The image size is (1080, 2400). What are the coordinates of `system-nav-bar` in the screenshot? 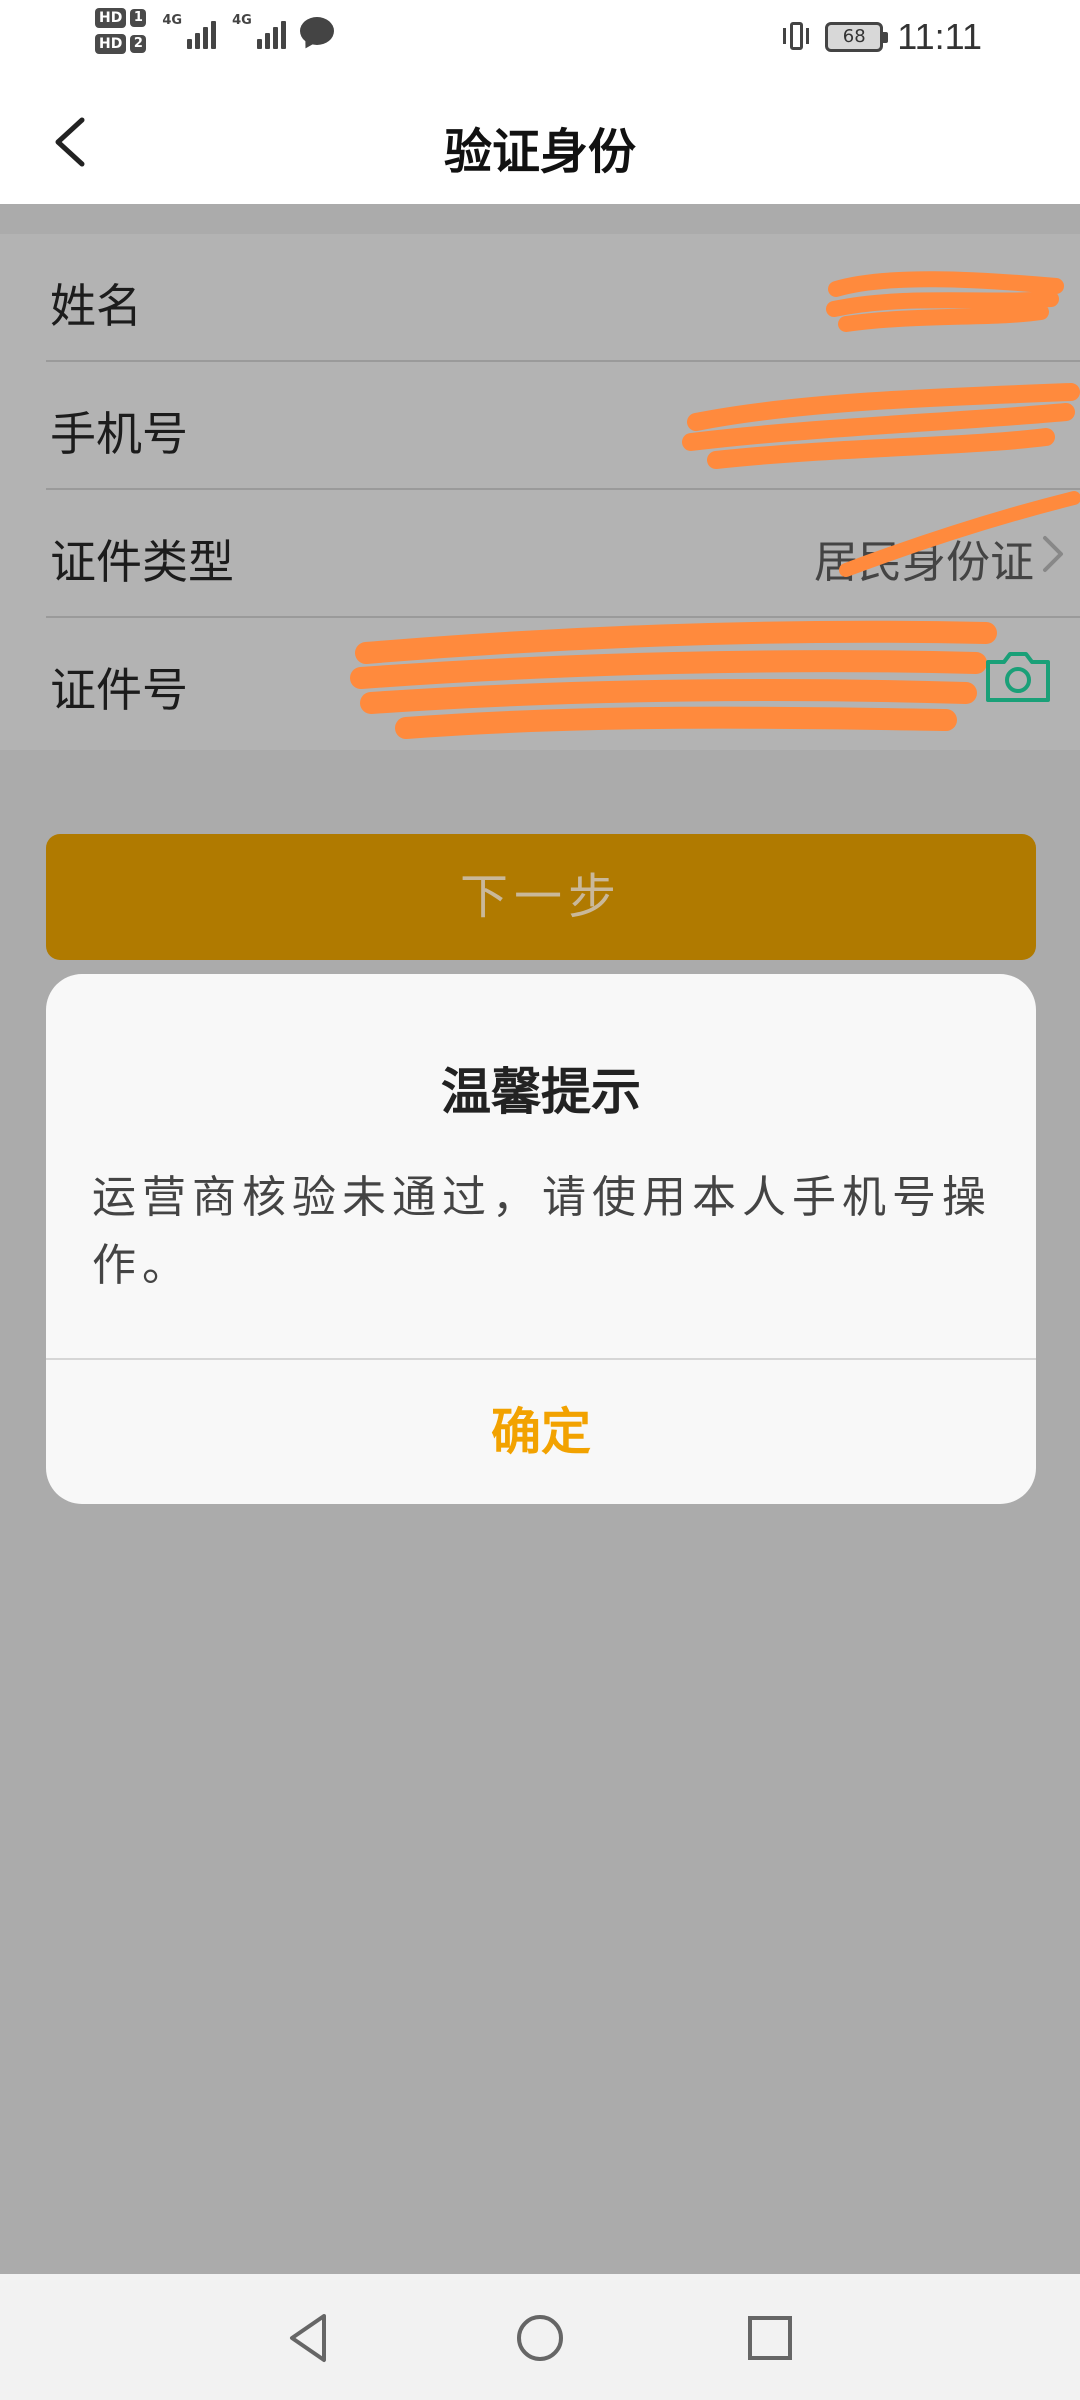 It's located at (540, 2337).